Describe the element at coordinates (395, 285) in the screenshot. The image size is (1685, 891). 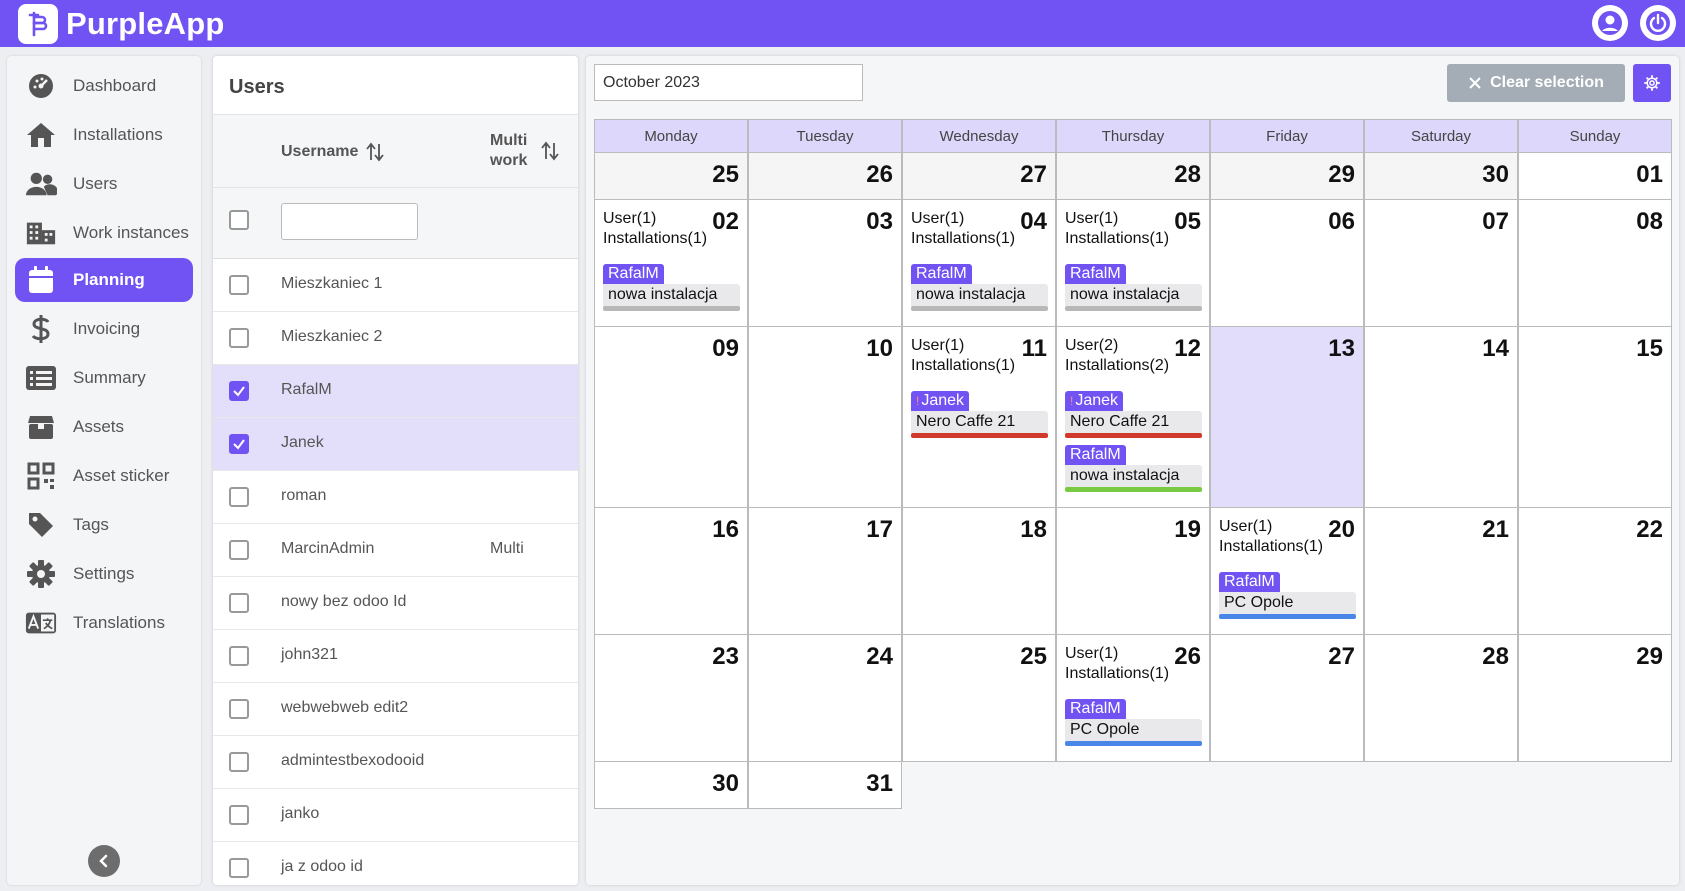
I see `user-row: Mieszkaniec 1` at that location.